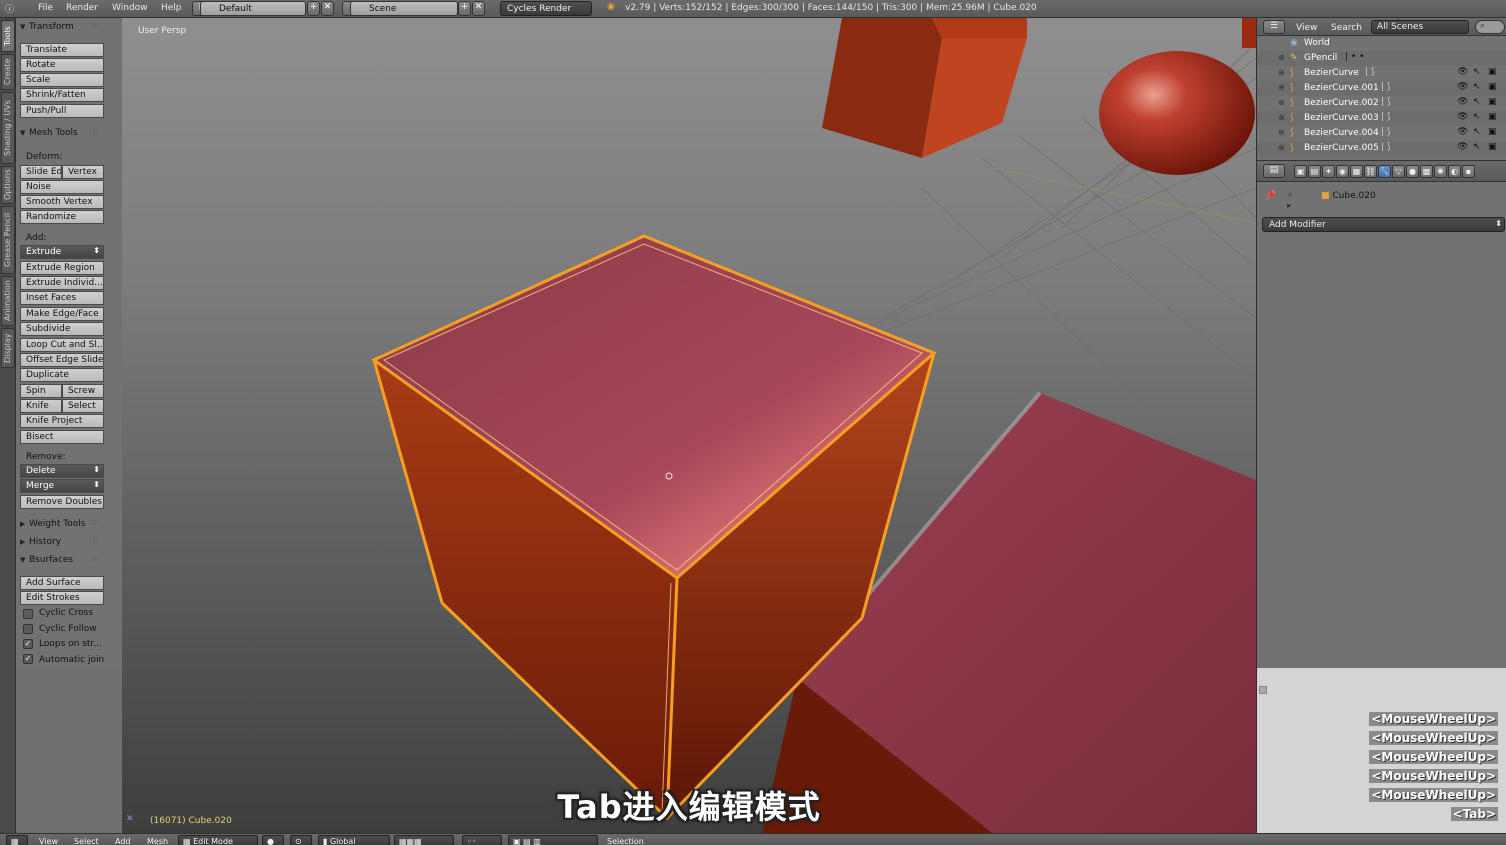  Describe the element at coordinates (464, 8) in the screenshot. I see `add-scene-icon: +` at that location.